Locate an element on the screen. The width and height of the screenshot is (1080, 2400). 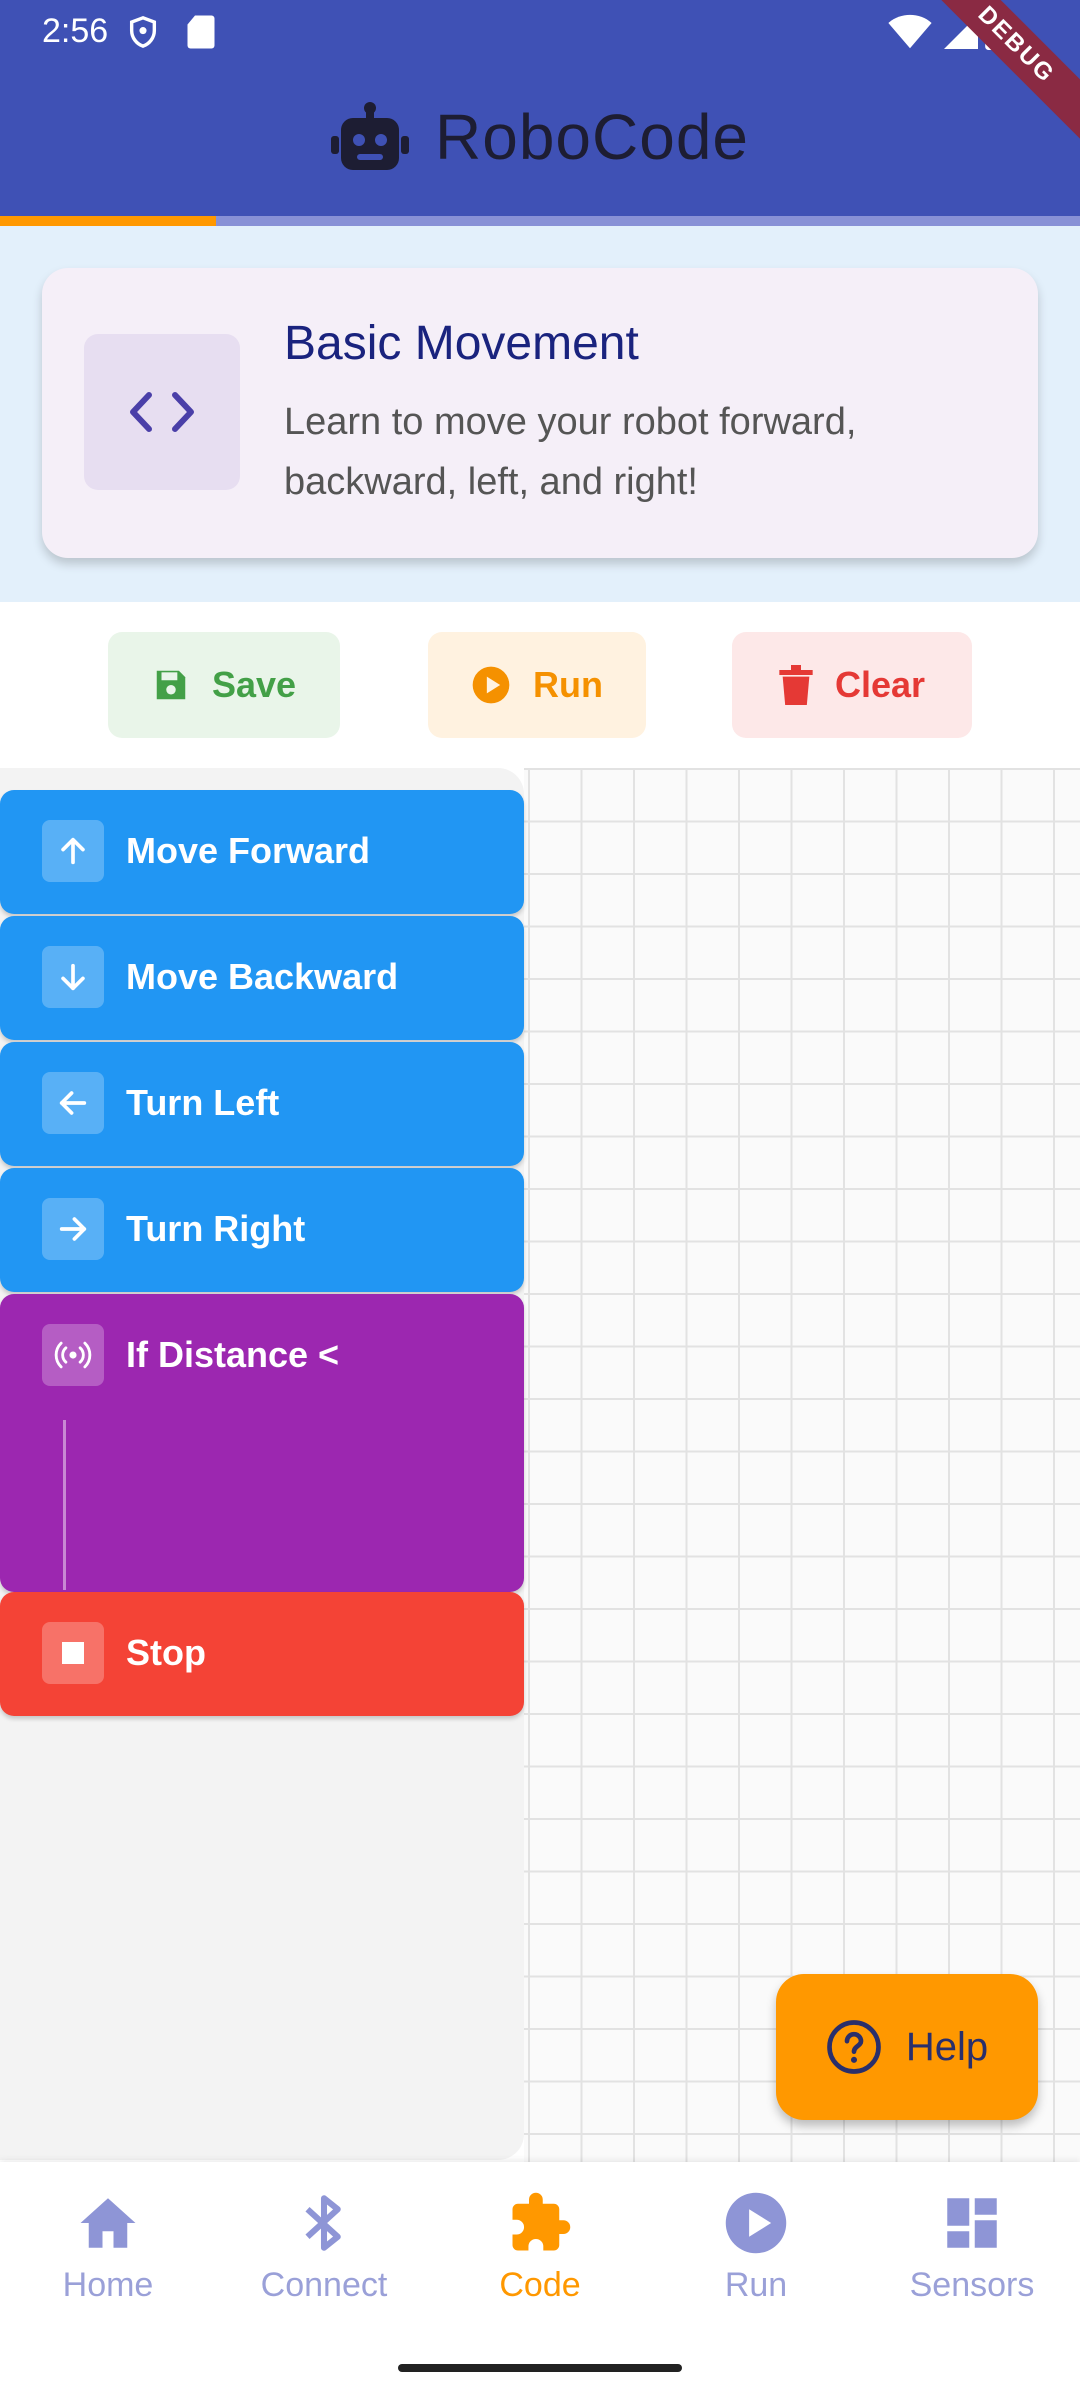
home-indicator is located at coordinates (540, 2368).